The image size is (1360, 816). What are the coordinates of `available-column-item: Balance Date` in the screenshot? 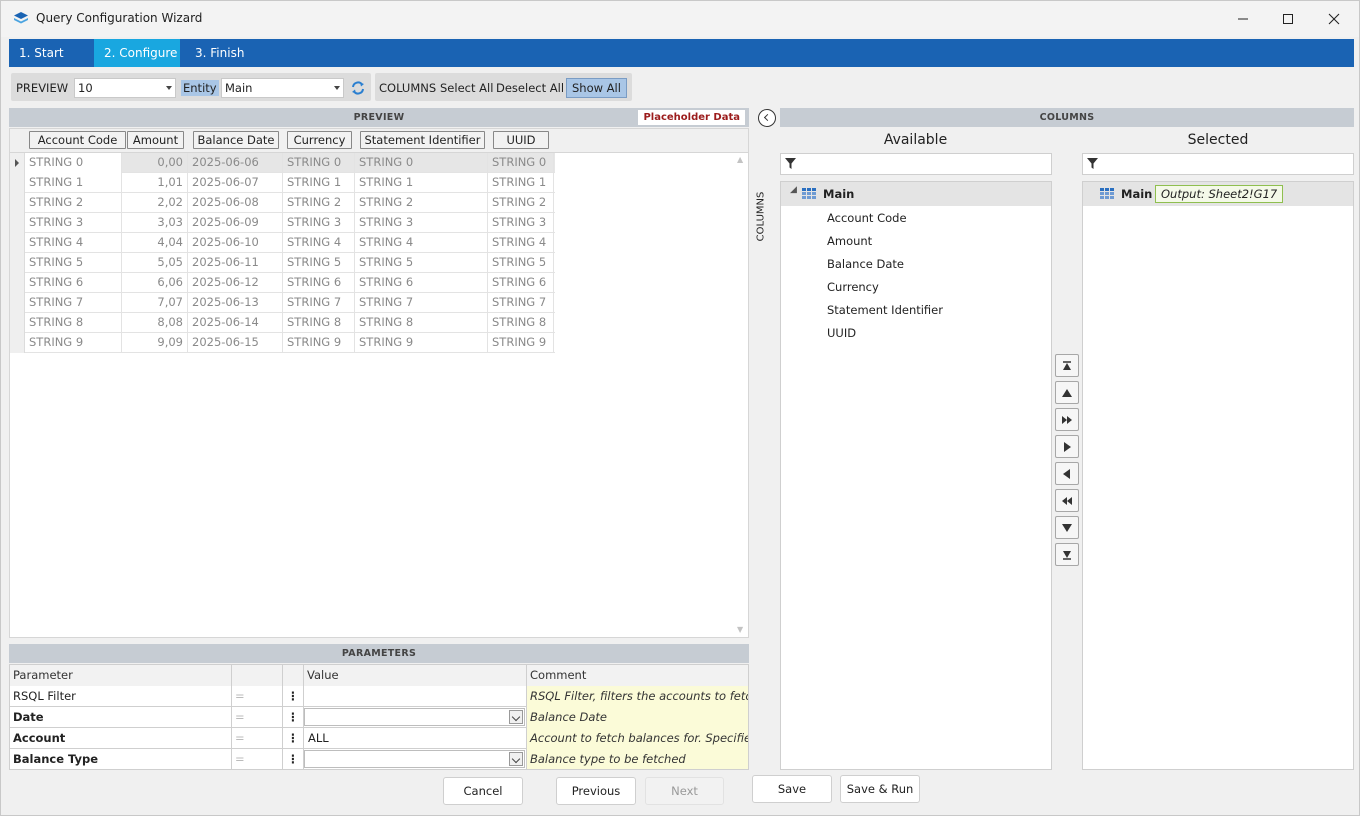 It's located at (865, 264).